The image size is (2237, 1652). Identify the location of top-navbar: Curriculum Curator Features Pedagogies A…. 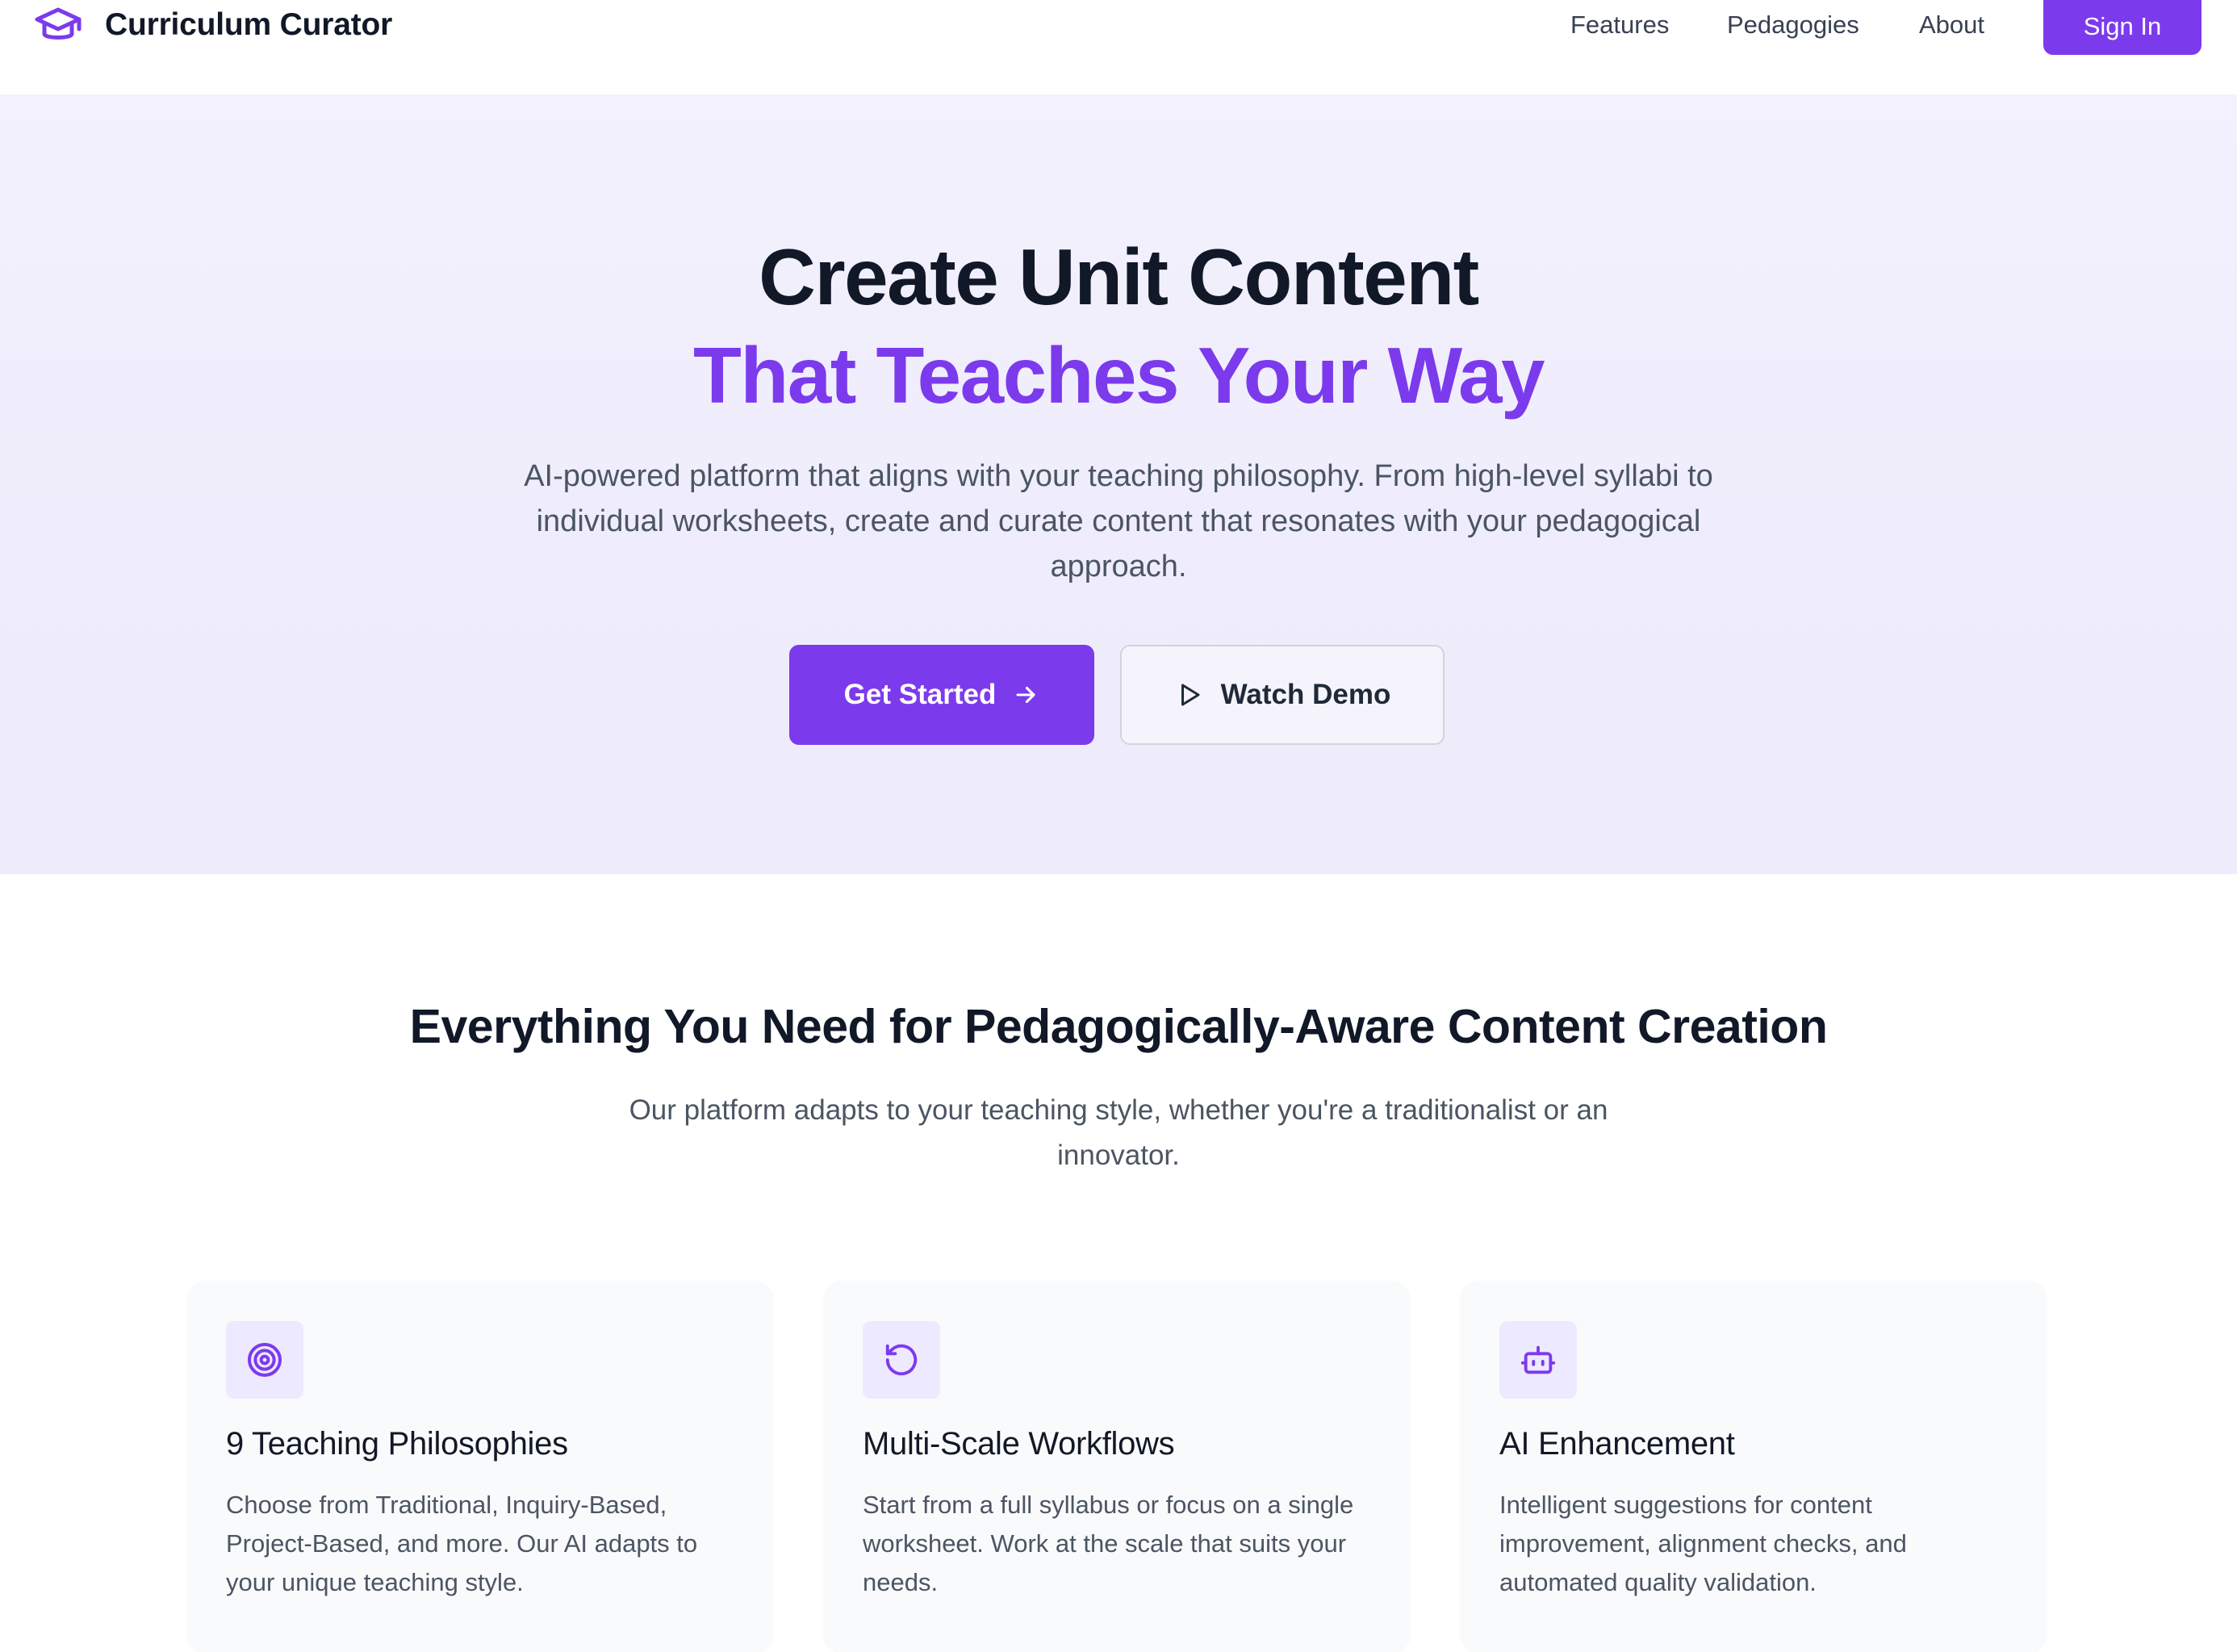
(1118, 47).